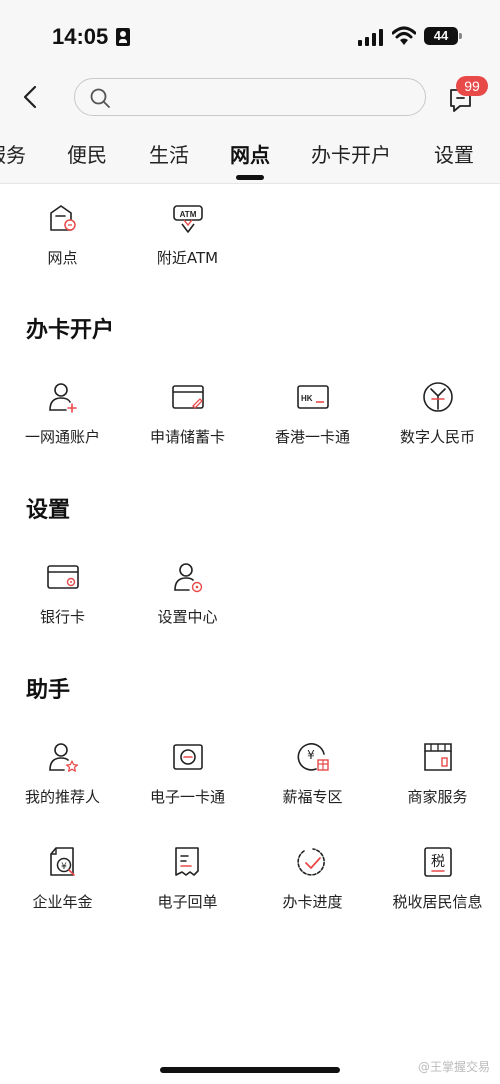  Describe the element at coordinates (70, 330) in the screenshot. I see `section-title-card-opening: 办卡开户` at that location.